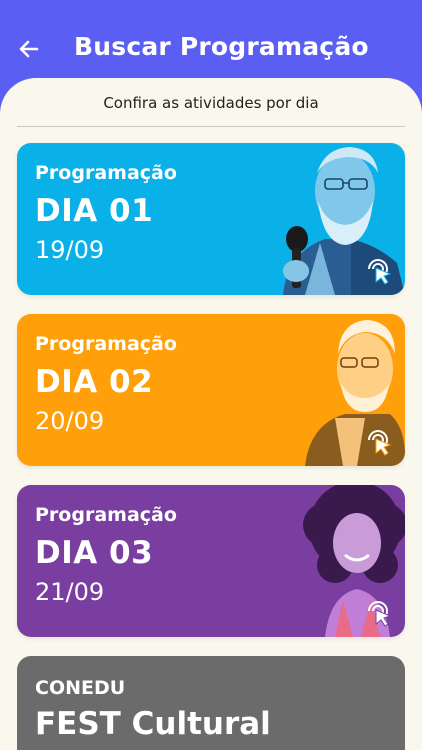 Image resolution: width=422 pixels, height=750 pixels. What do you see at coordinates (211, 703) in the screenshot?
I see `fest-cultural-card: CONEDU FEST Cultural` at bounding box center [211, 703].